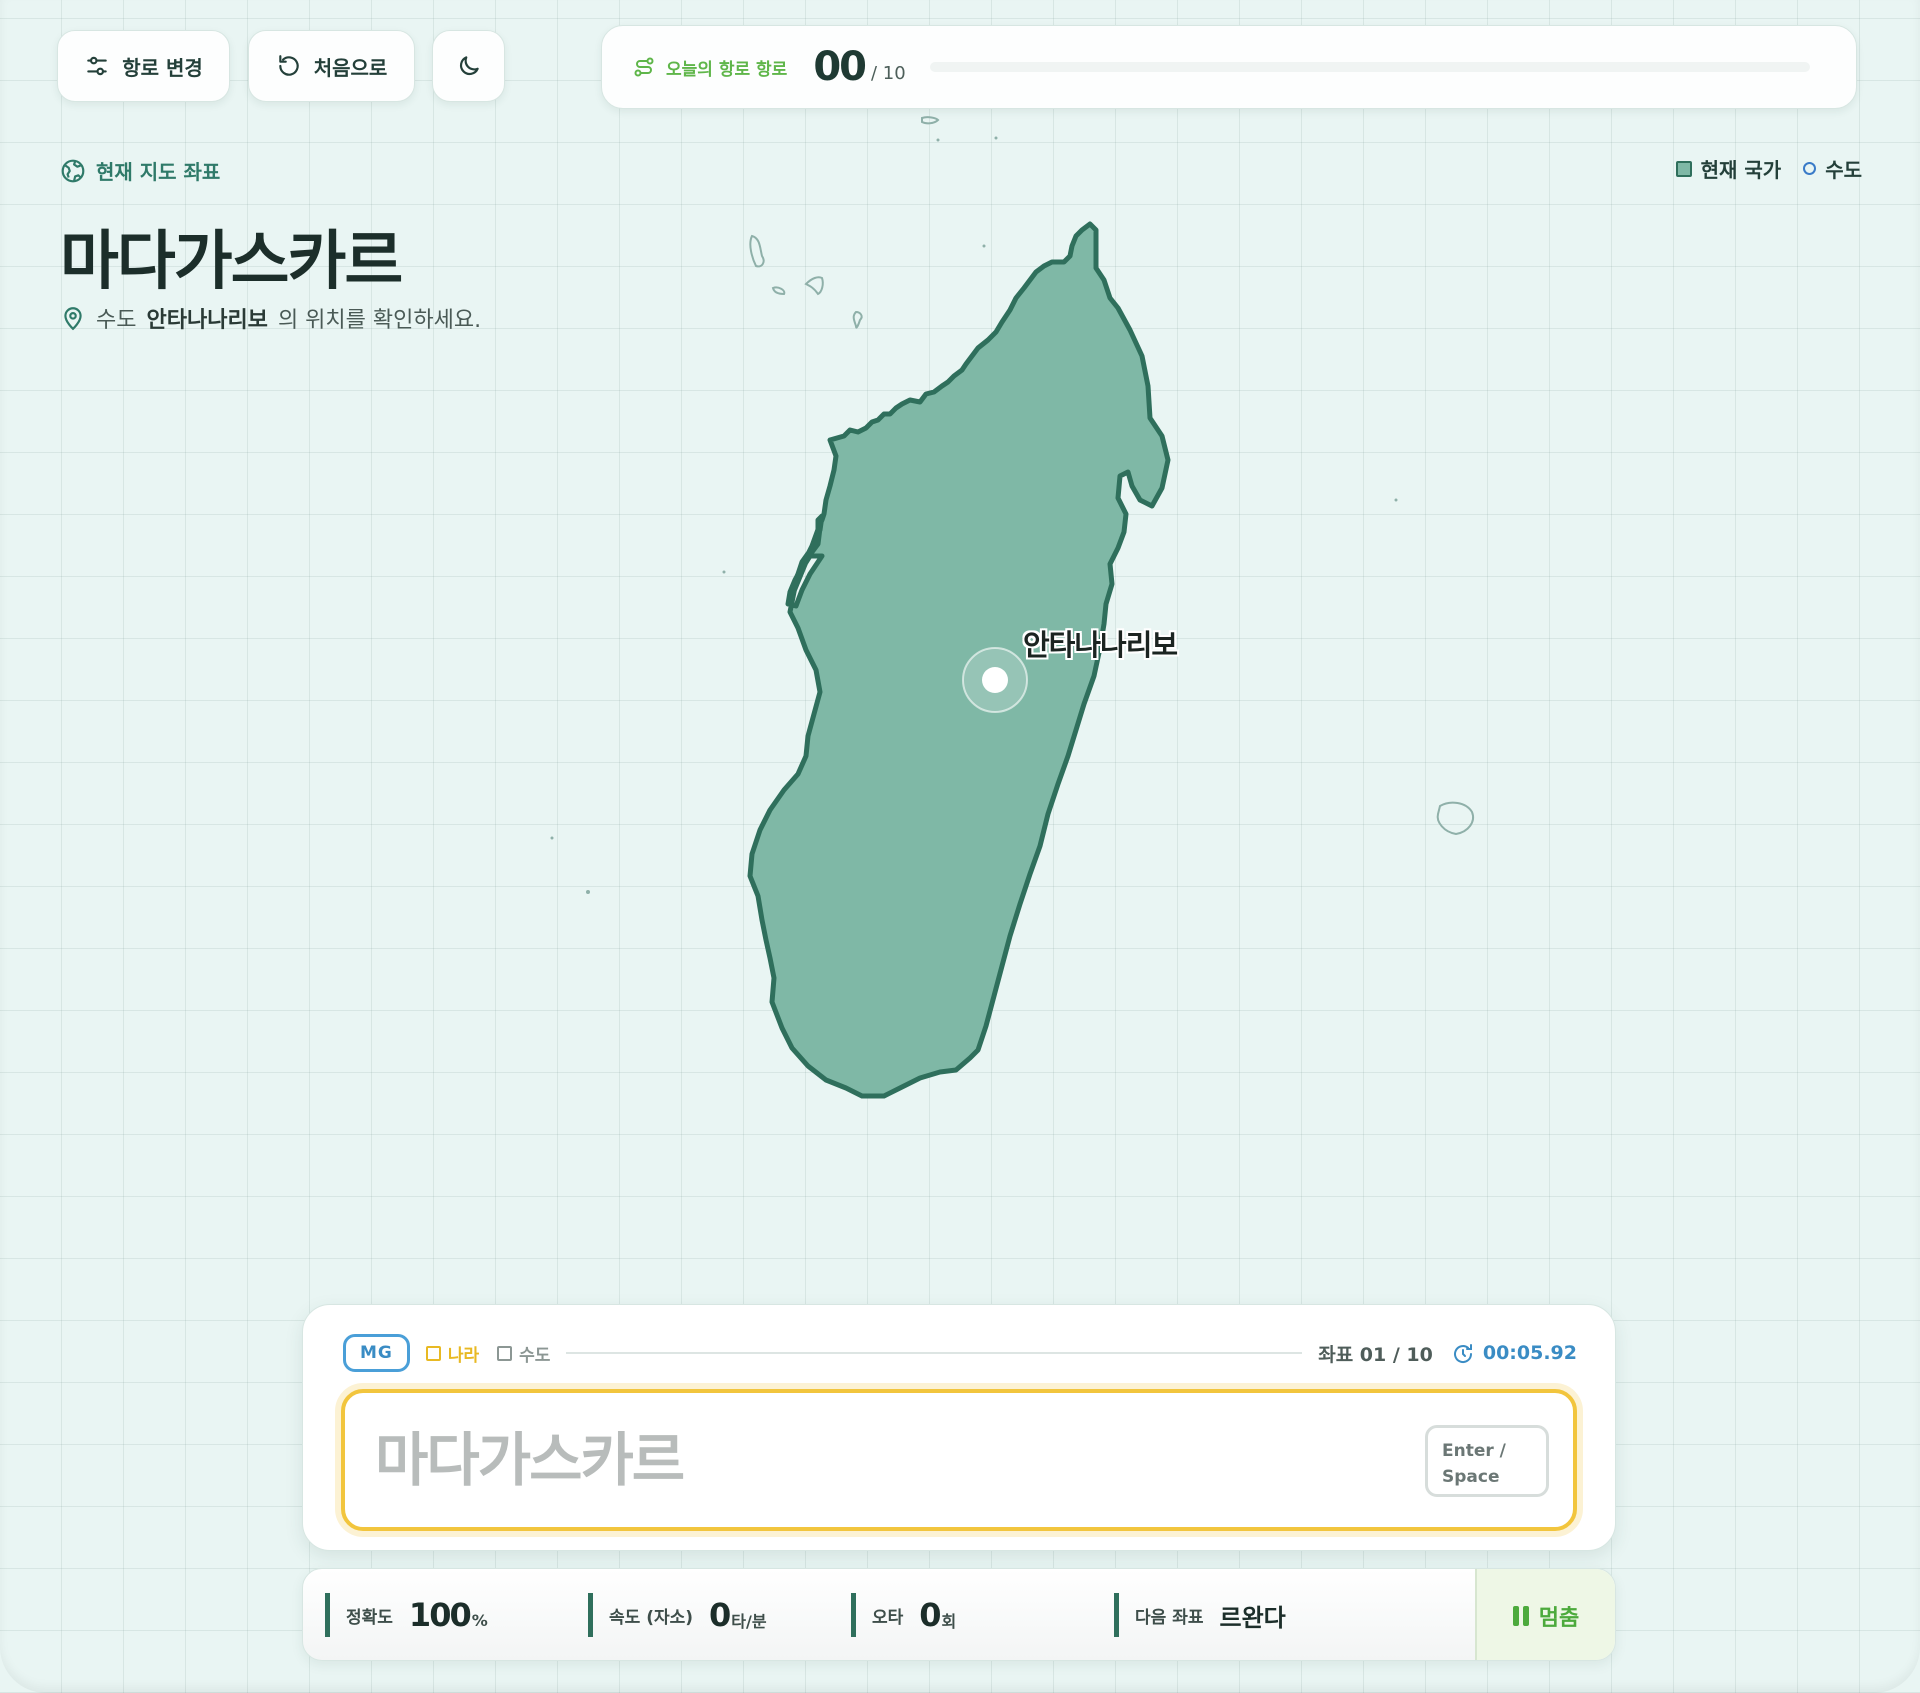 The height and width of the screenshot is (1693, 1920). Describe the element at coordinates (376, 1353) in the screenshot. I see `country-code-badge: MG` at that location.